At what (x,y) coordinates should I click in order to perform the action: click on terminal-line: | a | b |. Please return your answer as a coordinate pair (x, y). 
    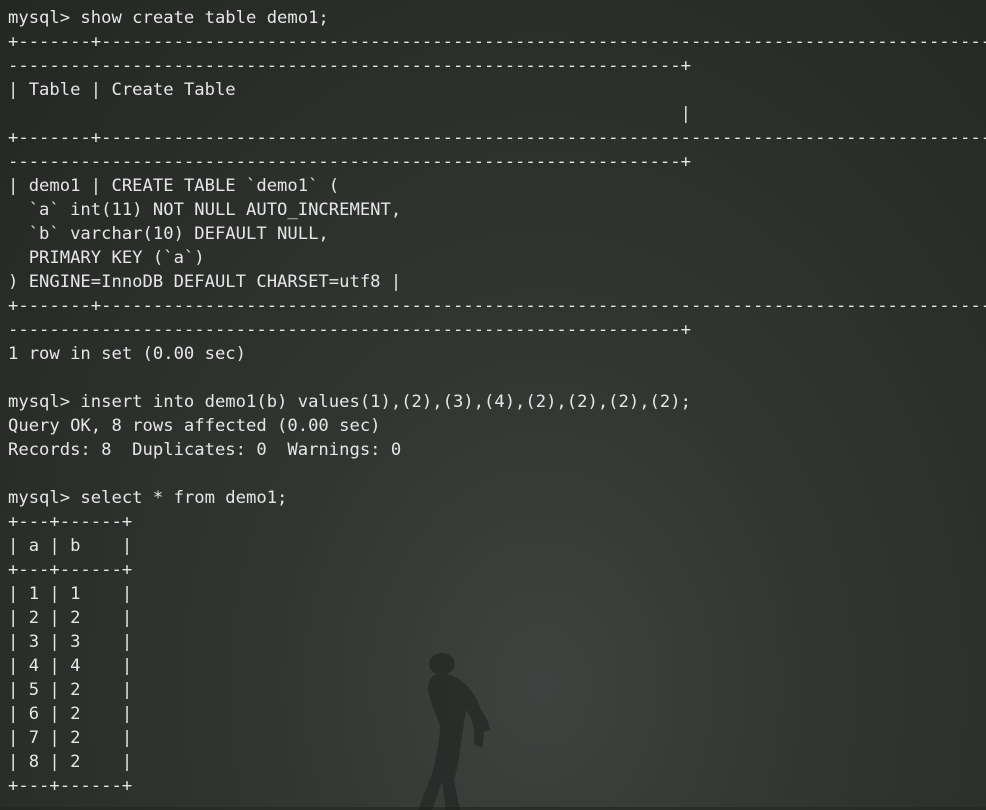
    Looking at the image, I should click on (70, 546).